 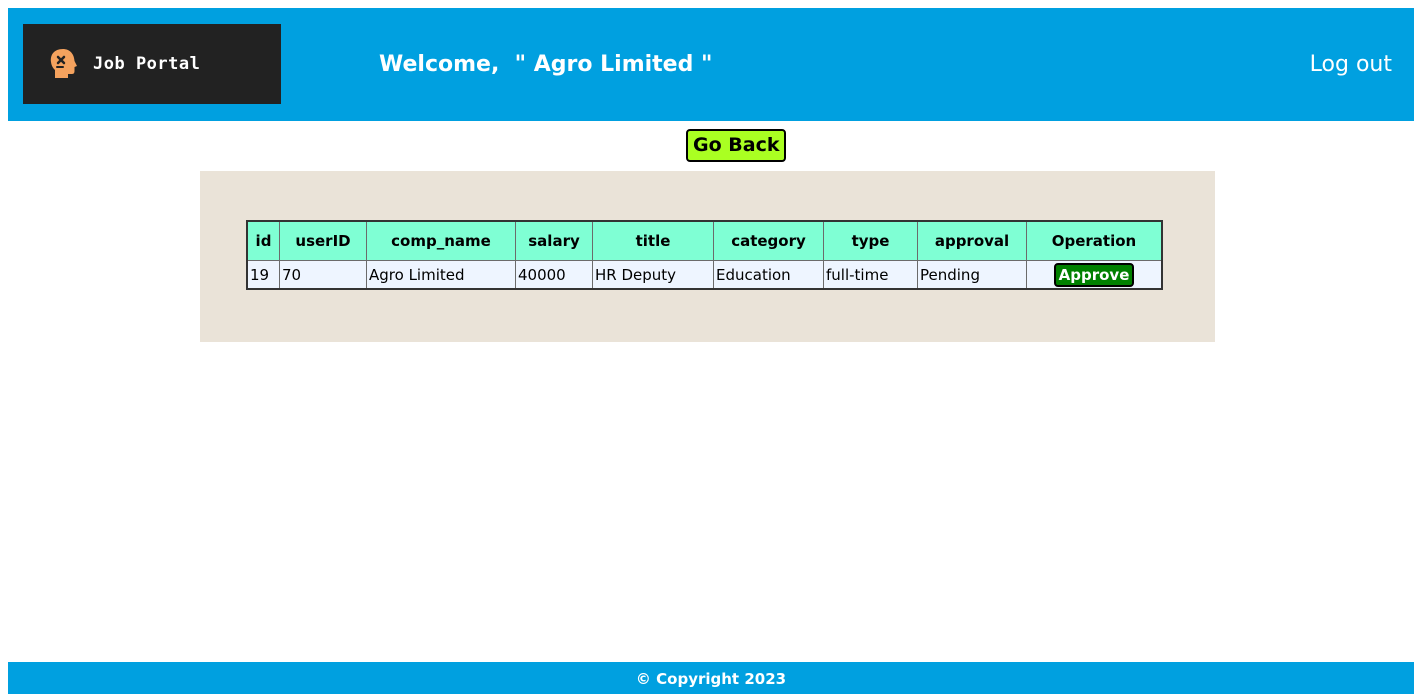 I want to click on column-header-salary: salary, so click(x=554, y=240).